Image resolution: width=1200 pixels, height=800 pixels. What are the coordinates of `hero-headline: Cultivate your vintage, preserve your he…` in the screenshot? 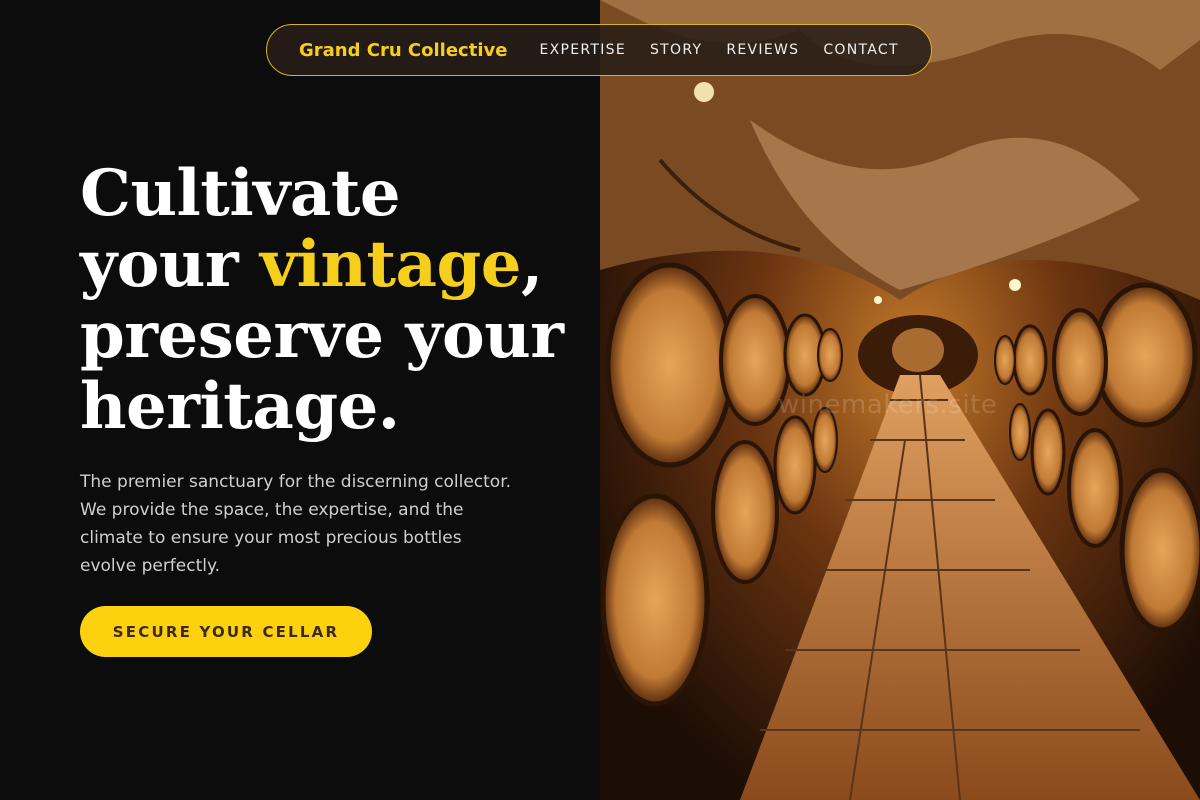 It's located at (322, 300).